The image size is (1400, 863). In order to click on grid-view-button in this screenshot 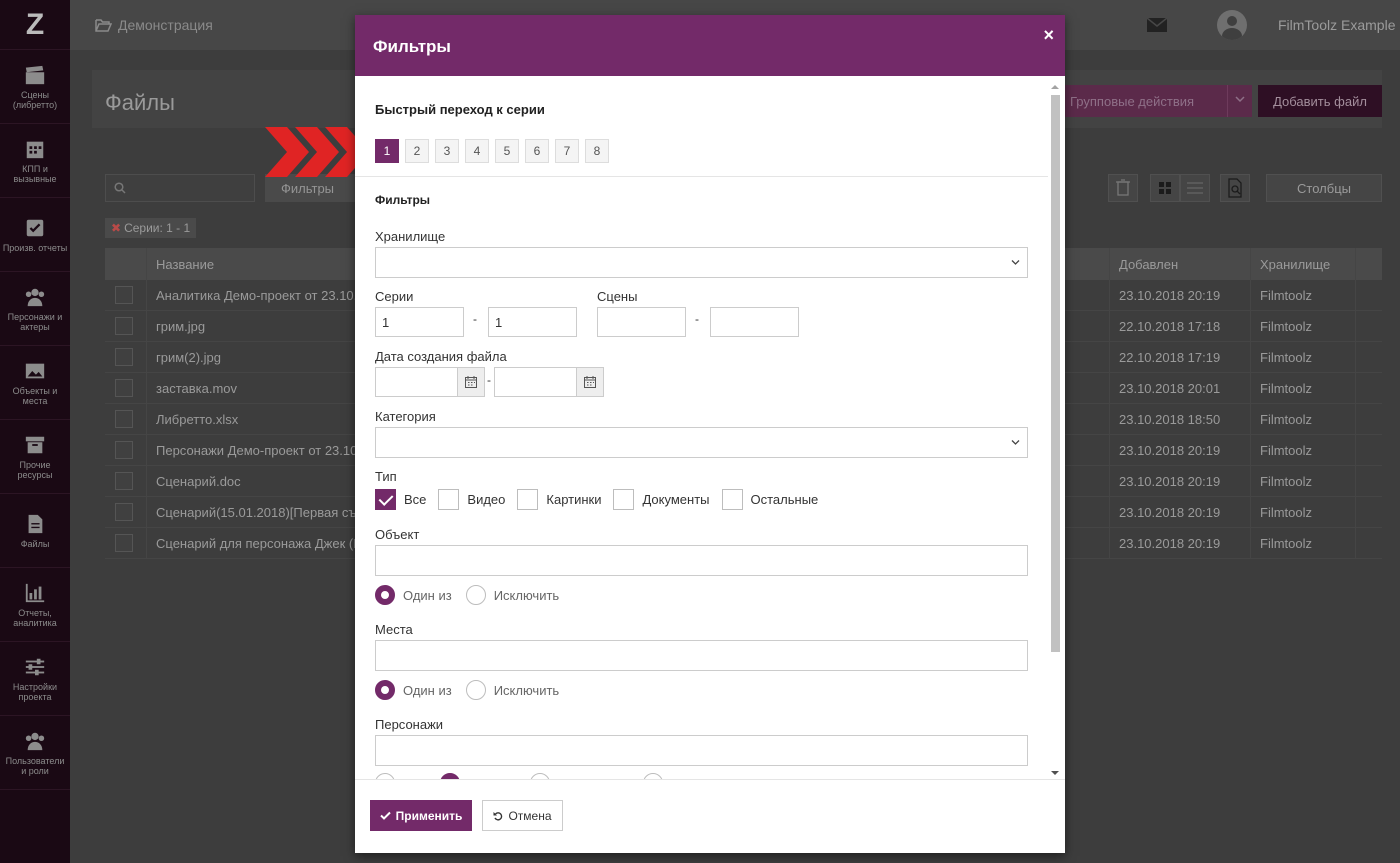, I will do `click(1165, 188)`.